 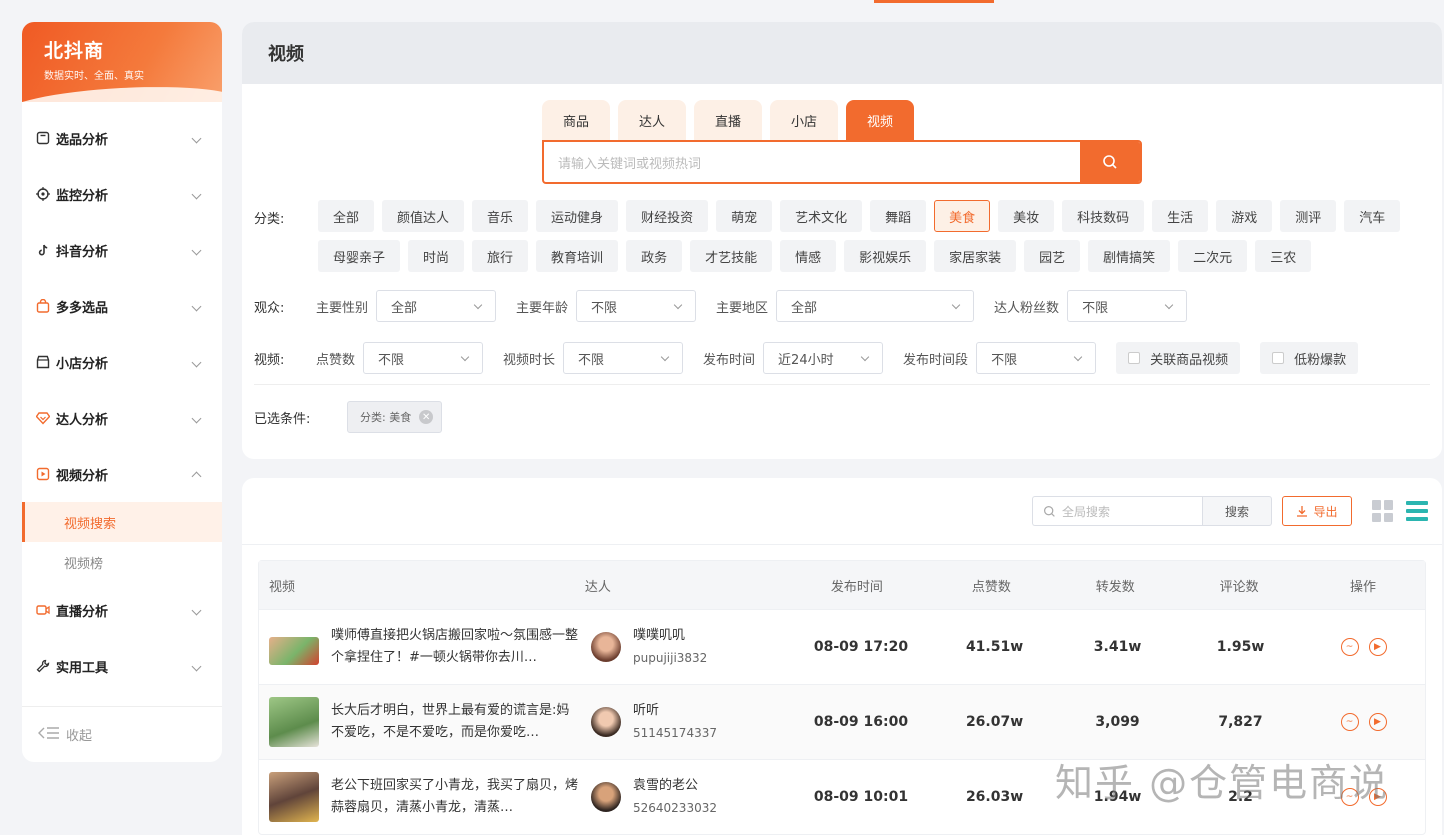 What do you see at coordinates (122, 522) in the screenshot?
I see `sidebar-subitem-video-search: 视频搜索` at bounding box center [122, 522].